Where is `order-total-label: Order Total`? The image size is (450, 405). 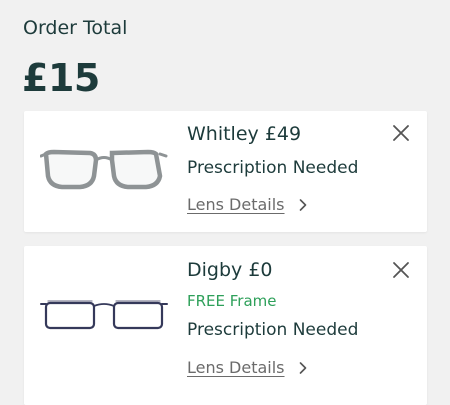 order-total-label: Order Total is located at coordinates (75, 28).